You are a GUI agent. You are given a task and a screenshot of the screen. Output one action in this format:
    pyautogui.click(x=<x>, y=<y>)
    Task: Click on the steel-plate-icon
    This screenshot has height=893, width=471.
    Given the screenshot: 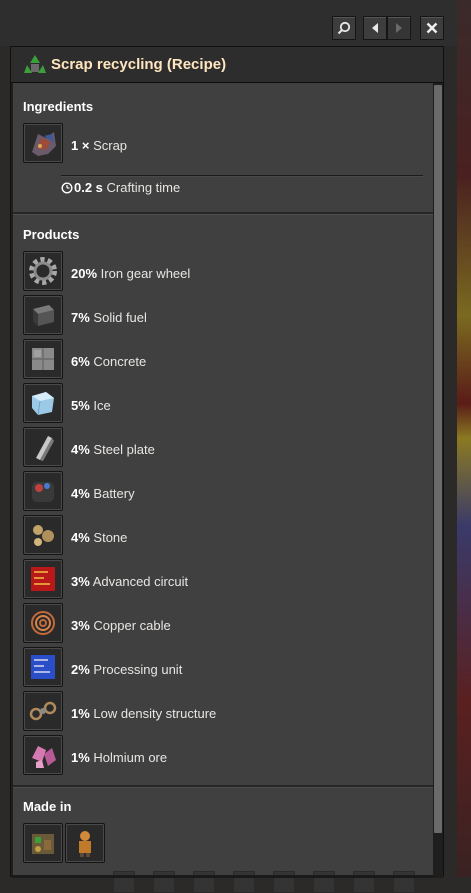 What is the action you would take?
    pyautogui.click(x=45, y=448)
    